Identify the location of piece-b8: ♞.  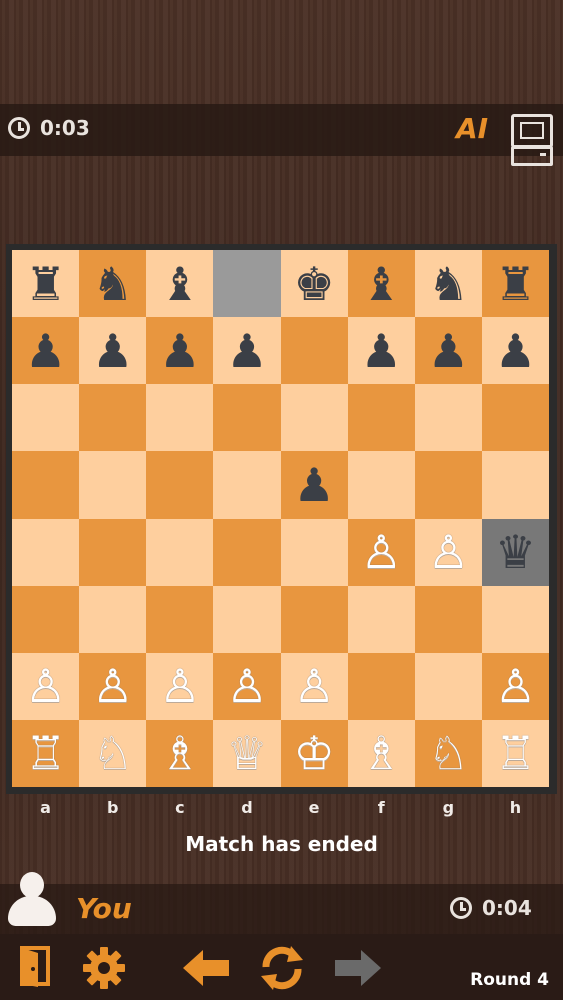
(112, 284).